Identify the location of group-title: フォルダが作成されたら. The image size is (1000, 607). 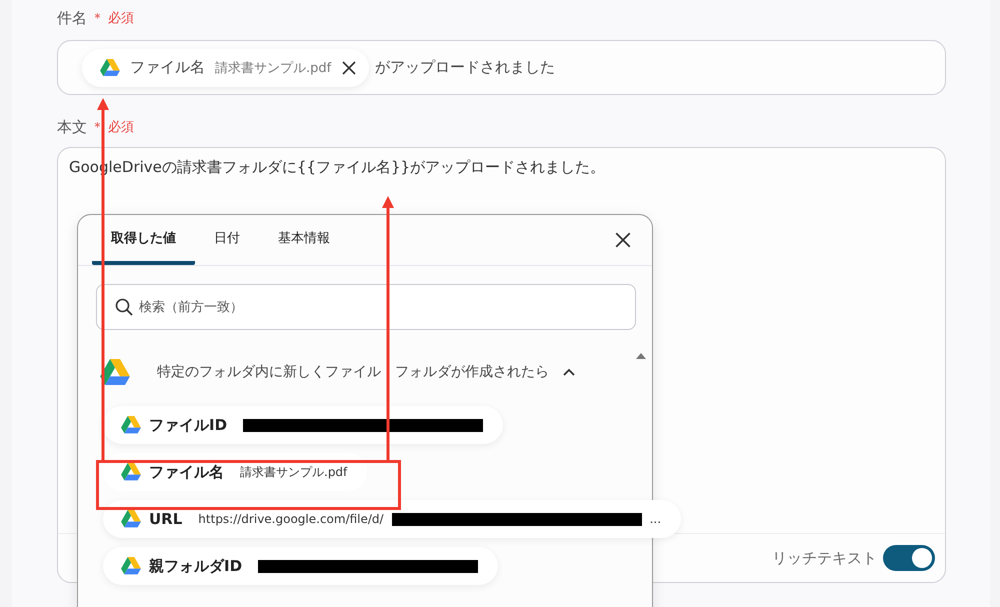
(472, 372).